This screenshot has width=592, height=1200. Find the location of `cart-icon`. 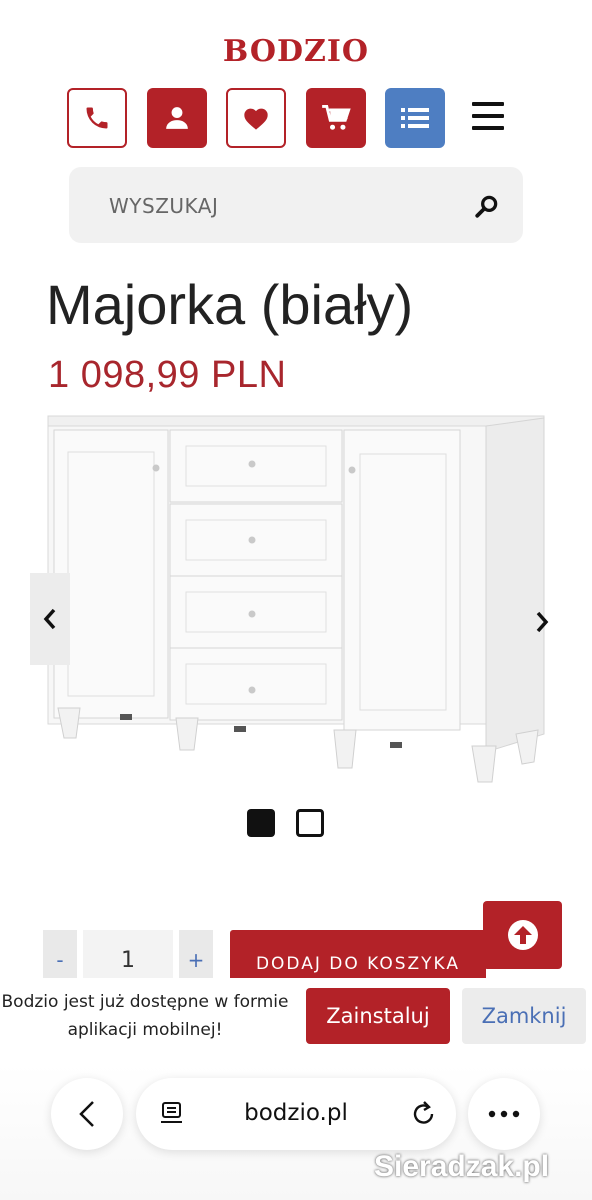

cart-icon is located at coordinates (336, 117).